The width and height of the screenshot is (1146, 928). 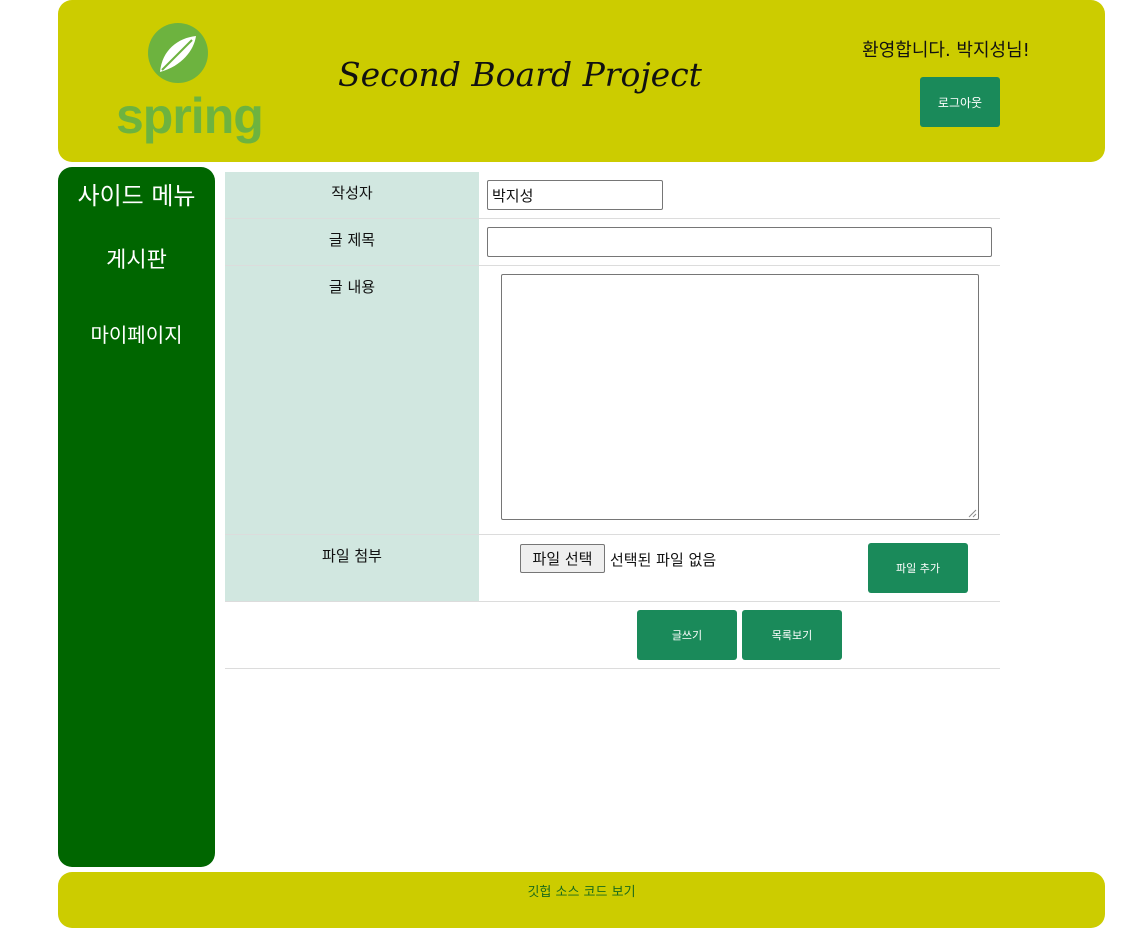 What do you see at coordinates (136, 517) in the screenshot?
I see `sidebar: 사이드 메뉴 게시판 마이페이지` at bounding box center [136, 517].